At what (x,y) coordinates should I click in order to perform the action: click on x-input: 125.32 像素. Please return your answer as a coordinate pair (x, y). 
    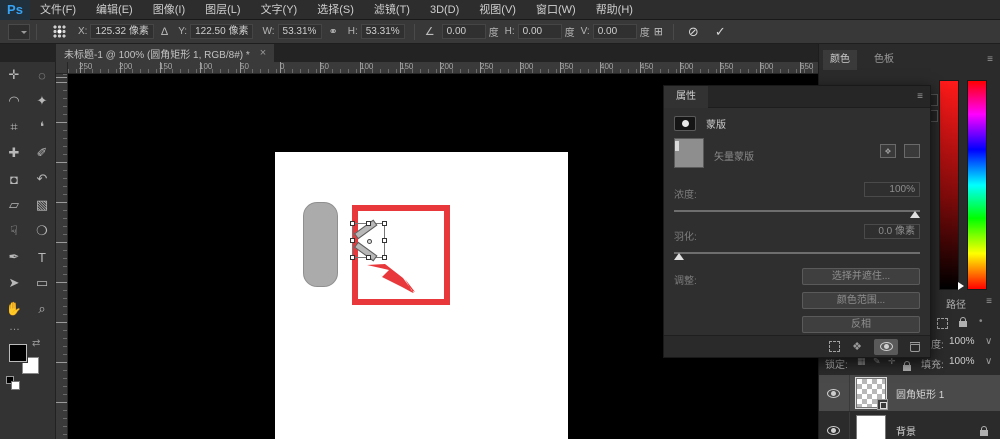
    Looking at the image, I should click on (122, 31).